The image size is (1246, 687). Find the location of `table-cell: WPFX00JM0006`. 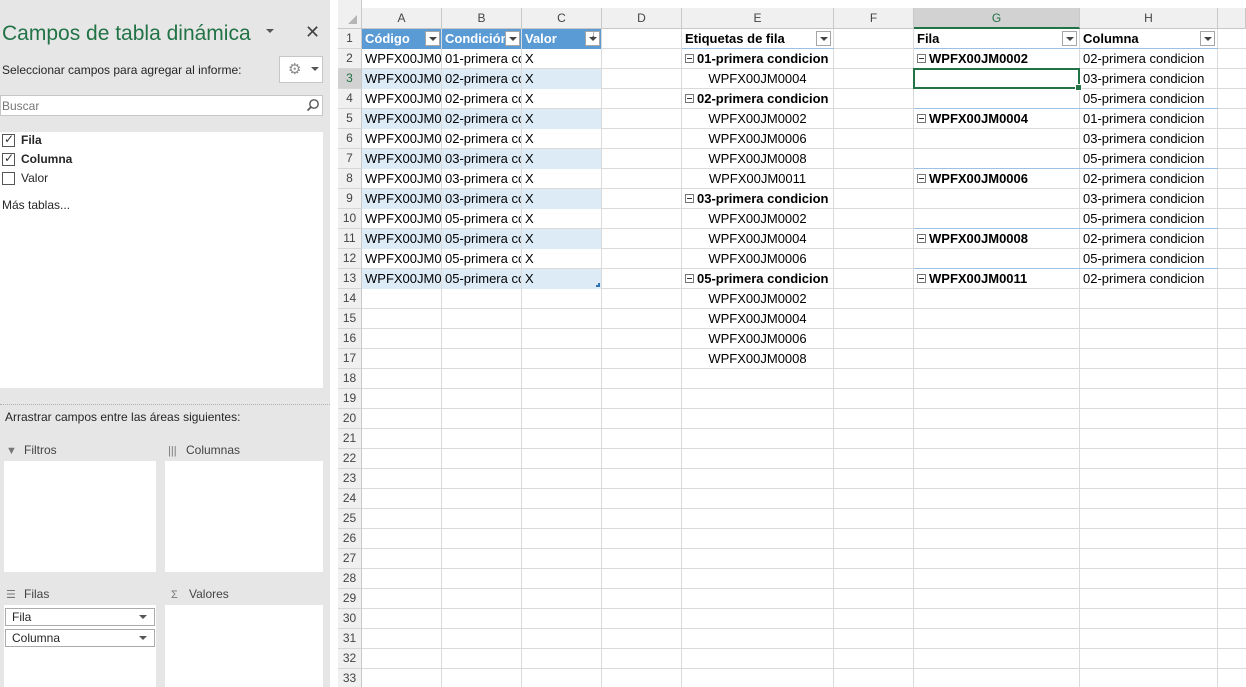

table-cell: WPFX00JM0006 is located at coordinates (401, 139).